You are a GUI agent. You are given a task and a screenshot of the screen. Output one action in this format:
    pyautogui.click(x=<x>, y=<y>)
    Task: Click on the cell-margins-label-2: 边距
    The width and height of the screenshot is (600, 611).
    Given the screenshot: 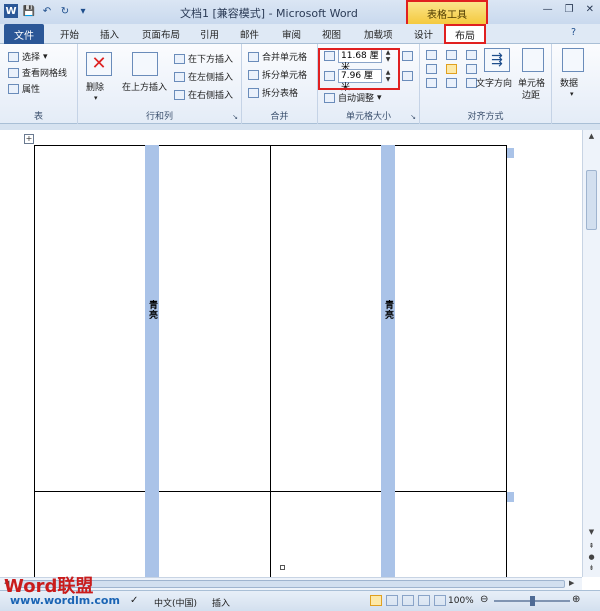 What is the action you would take?
    pyautogui.click(x=531, y=94)
    